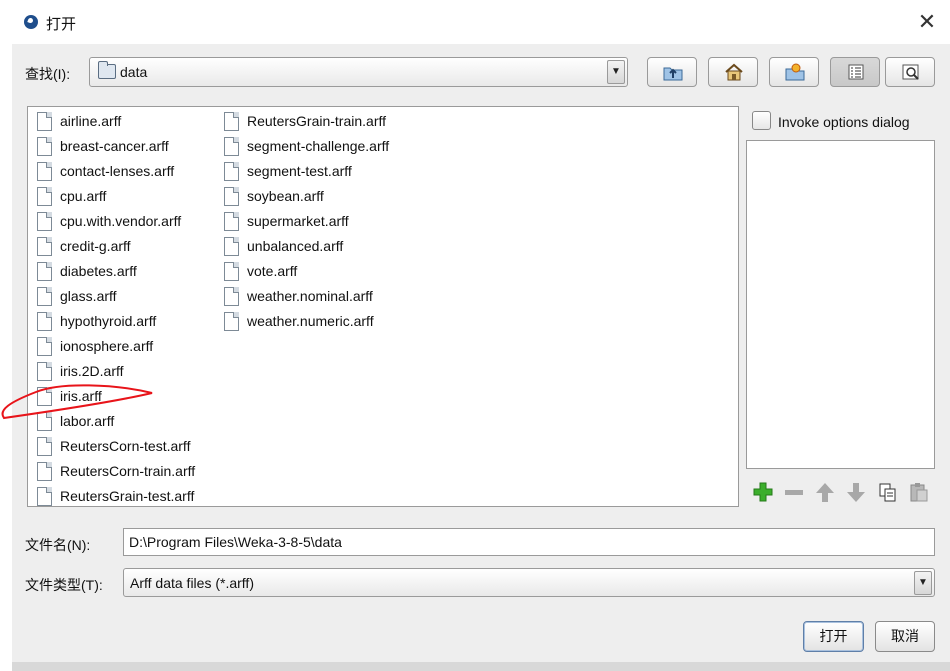  Describe the element at coordinates (95, 246) in the screenshot. I see `file-name: credit-g.arff` at that location.